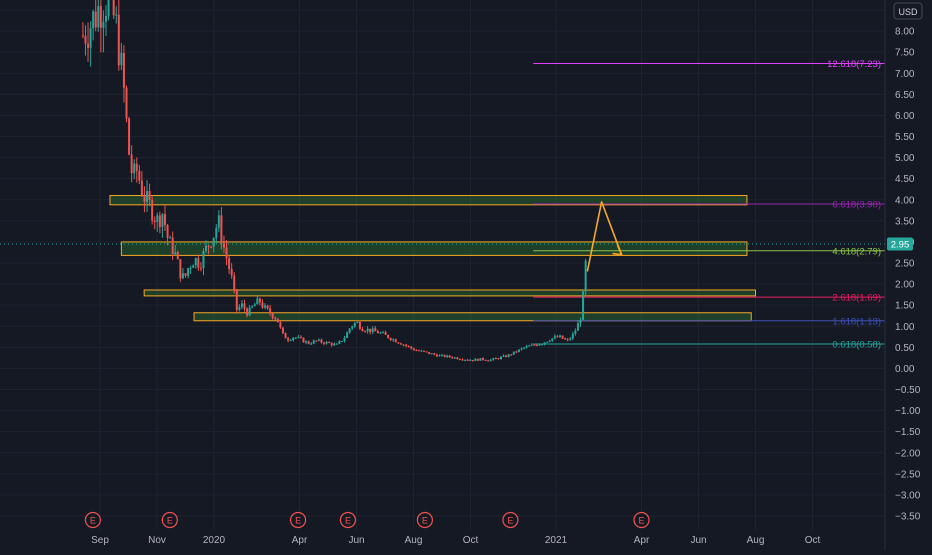 This screenshot has width=932, height=555. I want to click on fib-level-label: 12.618(7.23), so click(854, 64).